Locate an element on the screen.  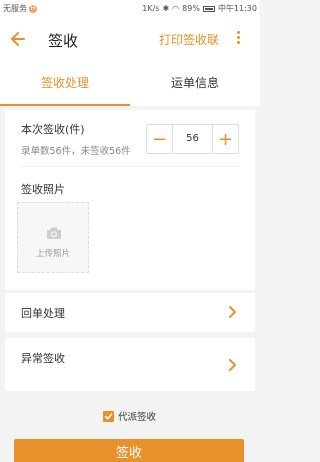
upload-photo-button: 上传照片 is located at coordinates (53, 237).